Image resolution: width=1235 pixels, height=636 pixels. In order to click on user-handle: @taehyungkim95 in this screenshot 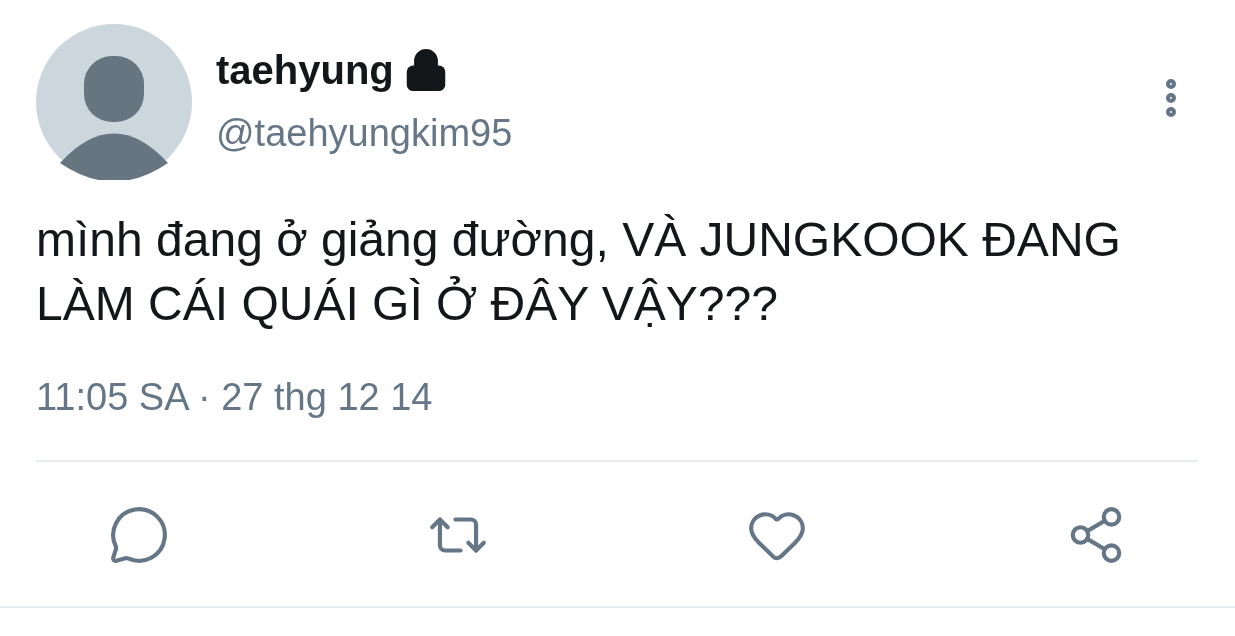, I will do `click(365, 133)`.